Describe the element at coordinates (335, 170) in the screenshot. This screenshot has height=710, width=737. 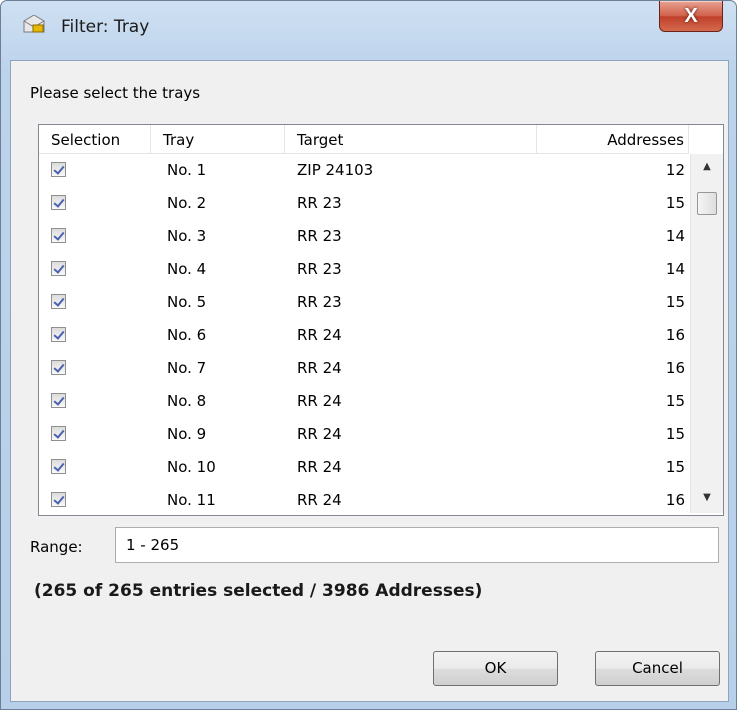
I see `row-target: ZIP 24103` at that location.